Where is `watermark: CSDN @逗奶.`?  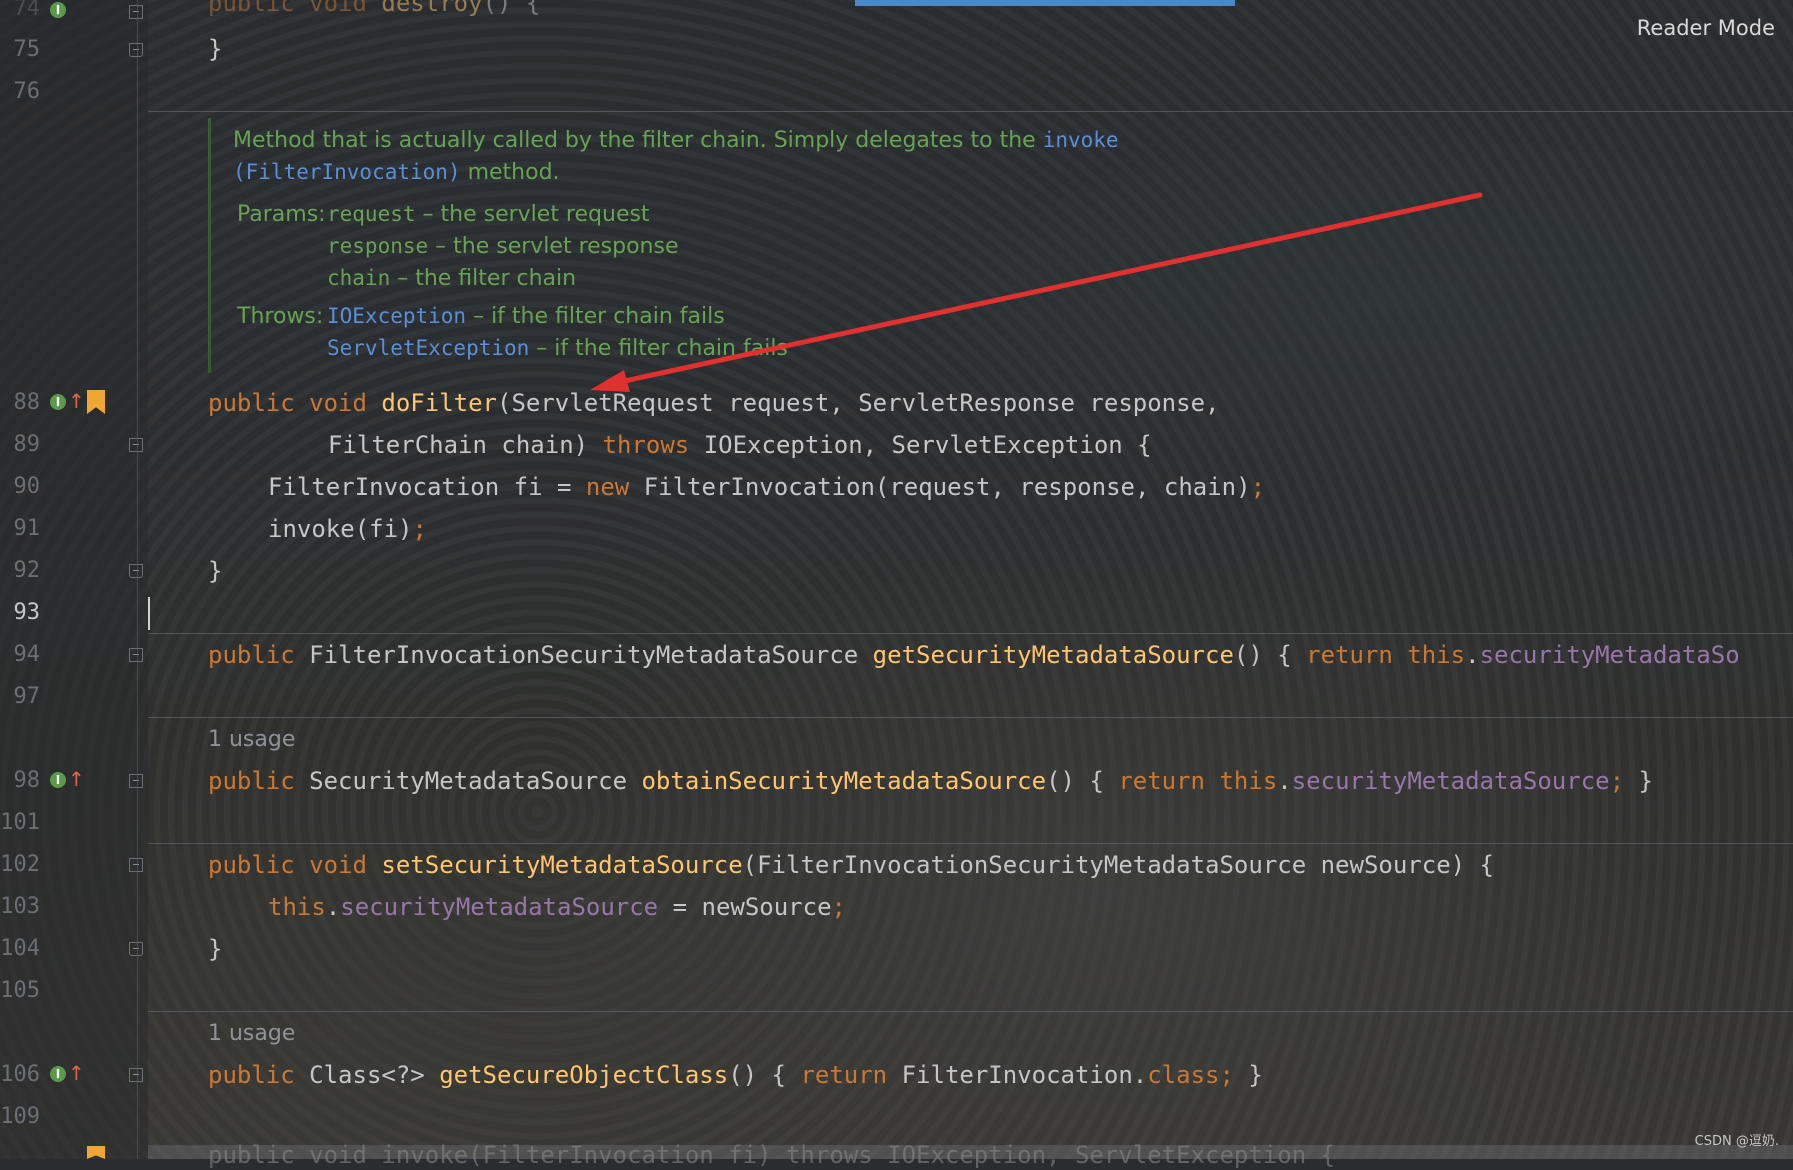
watermark: CSDN @逗奶. is located at coordinates (1736, 1141).